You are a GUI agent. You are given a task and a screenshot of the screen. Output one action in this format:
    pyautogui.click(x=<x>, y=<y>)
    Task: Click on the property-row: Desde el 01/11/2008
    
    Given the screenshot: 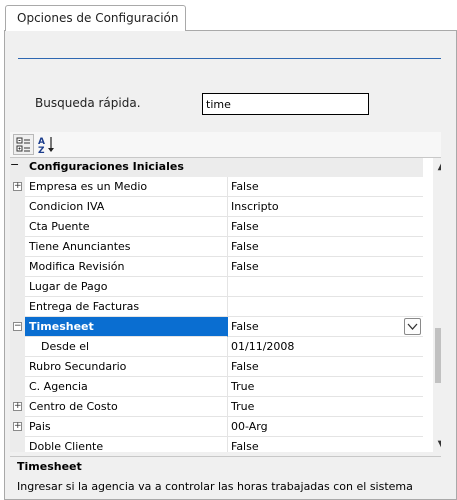 What is the action you would take?
    pyautogui.click(x=216, y=347)
    